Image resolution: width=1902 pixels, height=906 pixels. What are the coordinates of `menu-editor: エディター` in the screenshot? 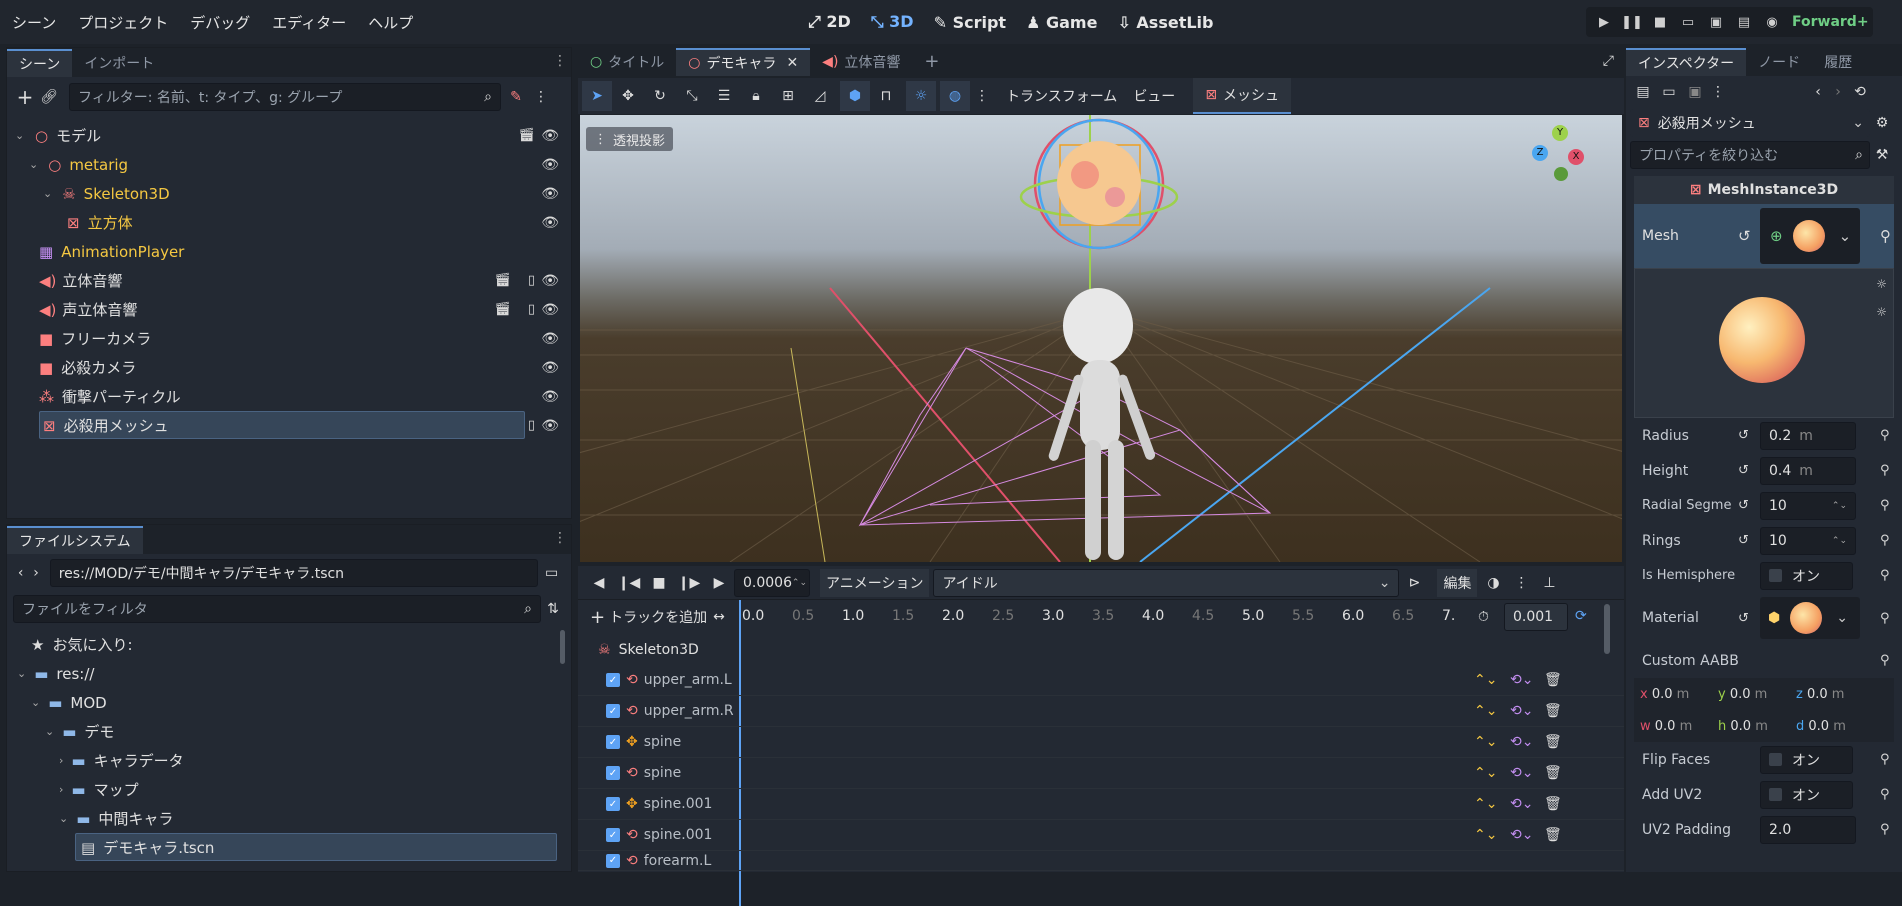 It's located at (309, 22).